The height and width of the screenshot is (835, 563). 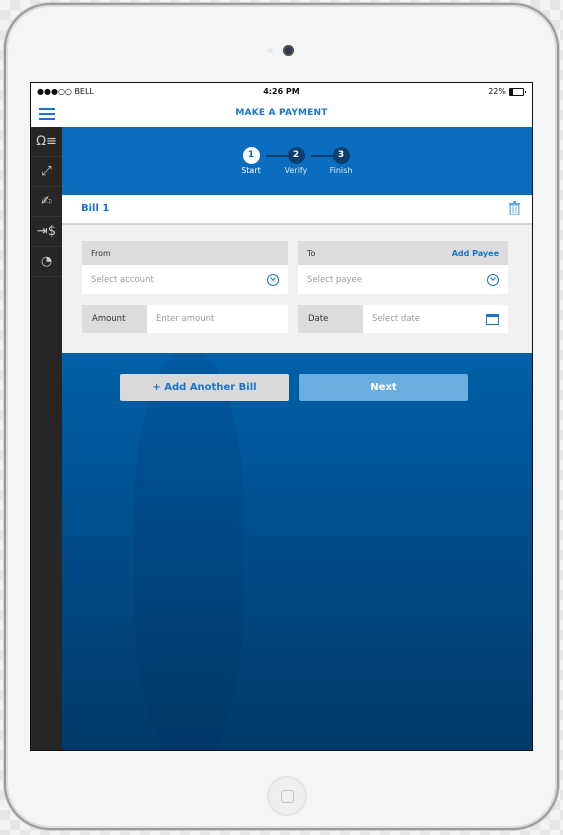 I want to click on from-label: From, so click(x=101, y=253).